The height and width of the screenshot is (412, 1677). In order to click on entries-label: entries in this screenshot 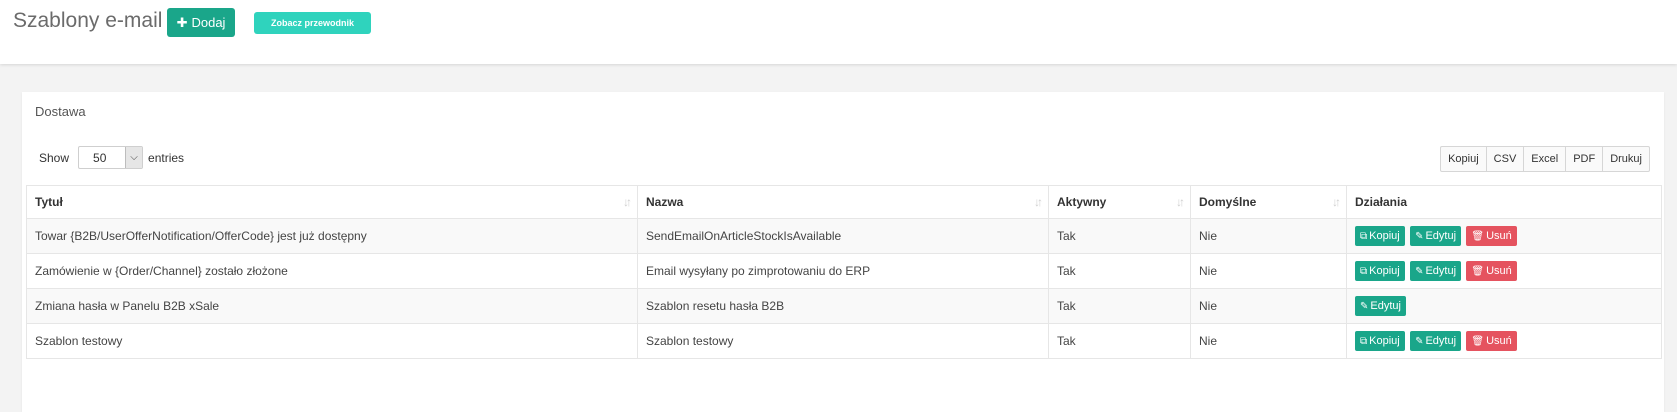, I will do `click(166, 157)`.